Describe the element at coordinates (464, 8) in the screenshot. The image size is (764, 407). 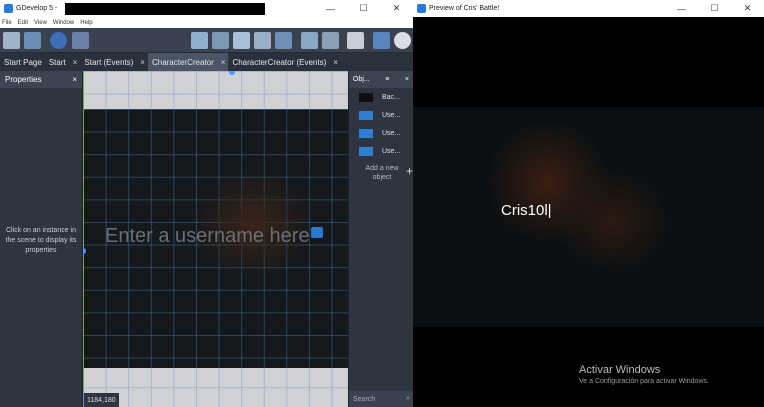
I see `preview-title: Preview of Cris' Battle!` at that location.